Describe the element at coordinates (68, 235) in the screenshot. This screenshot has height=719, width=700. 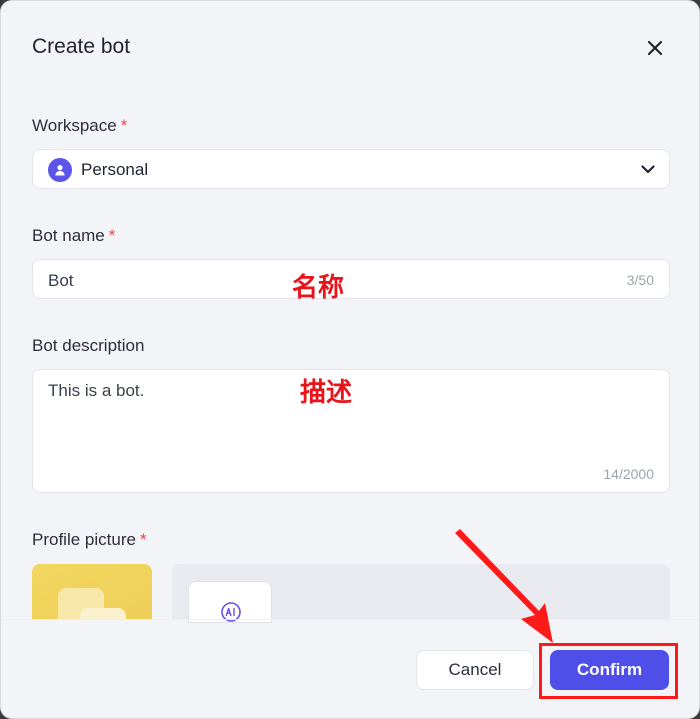
I see `bot-name-label-text: Bot name` at that location.